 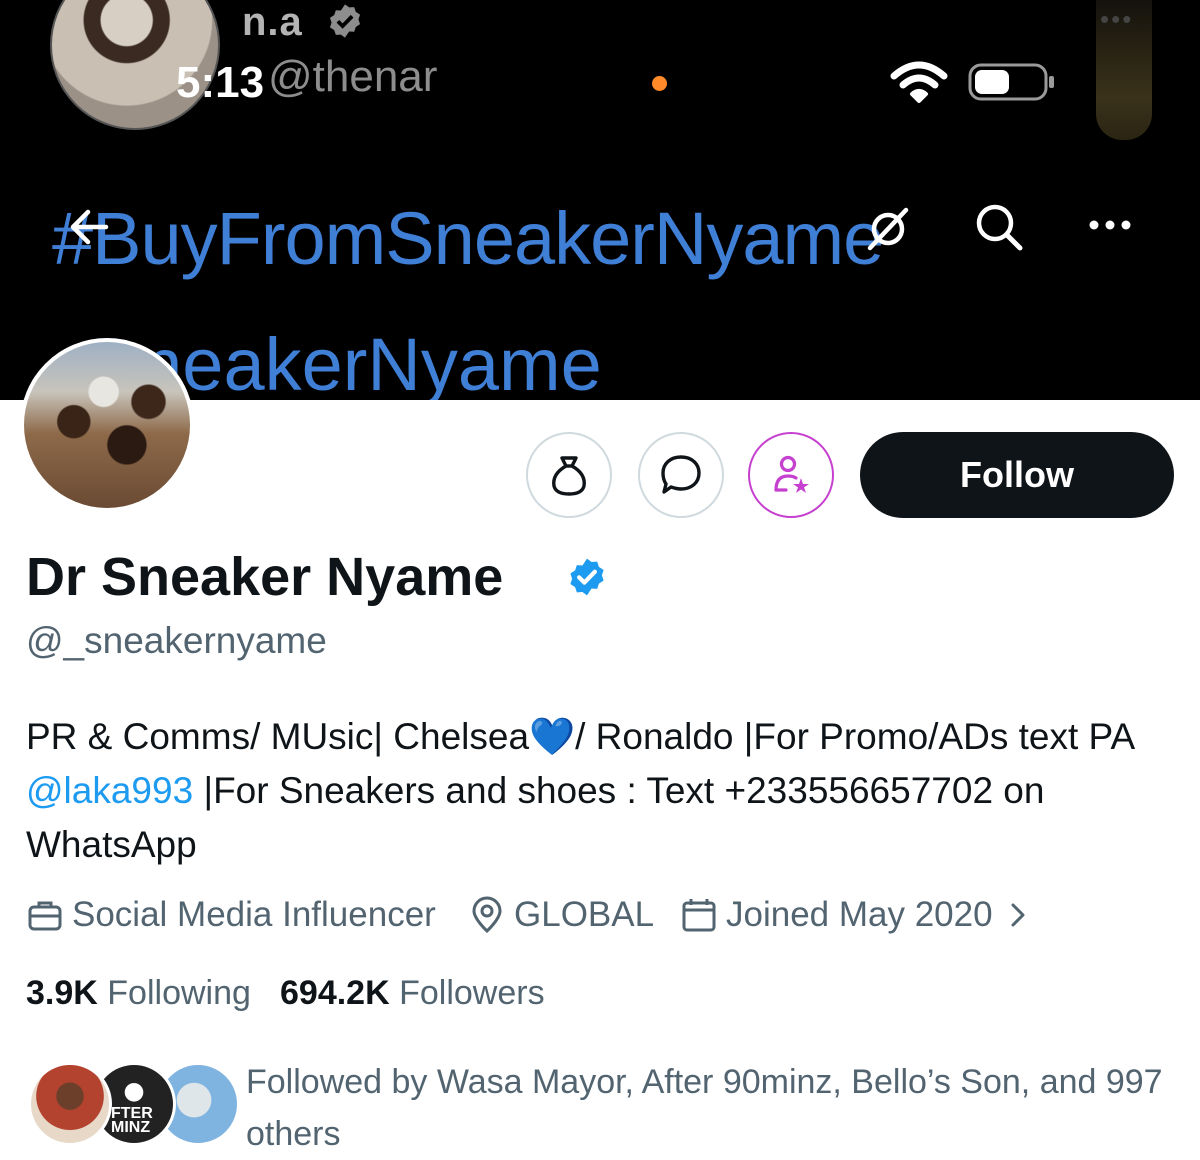 I want to click on mutual-avatar, so click(x=70, y=1104).